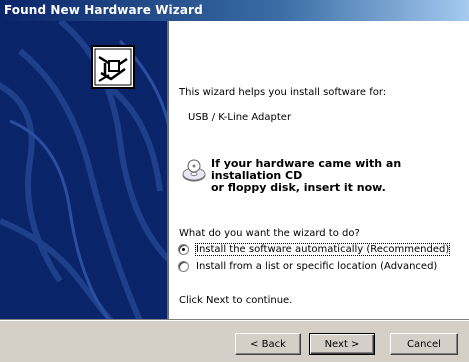 The width and height of the screenshot is (469, 362). I want to click on radio-button, so click(183, 266).